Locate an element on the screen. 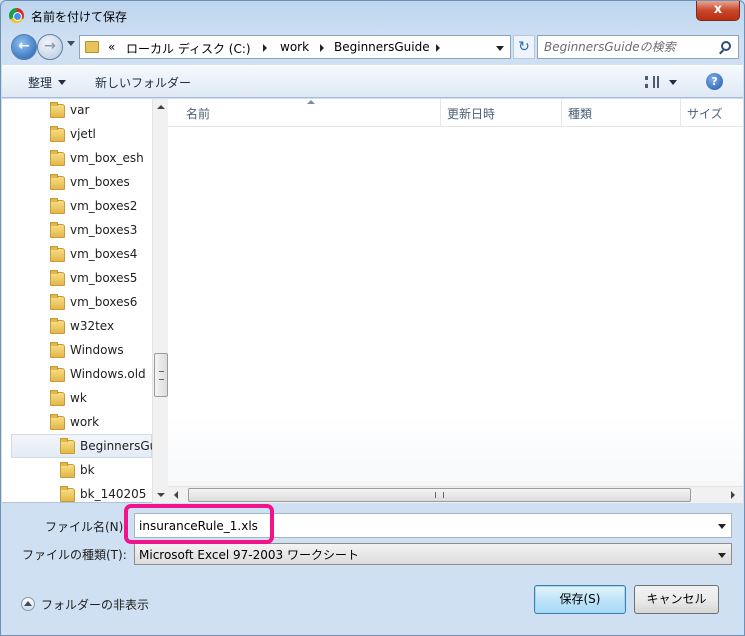 The height and width of the screenshot is (636, 745). tree-item: wk is located at coordinates (77, 399).